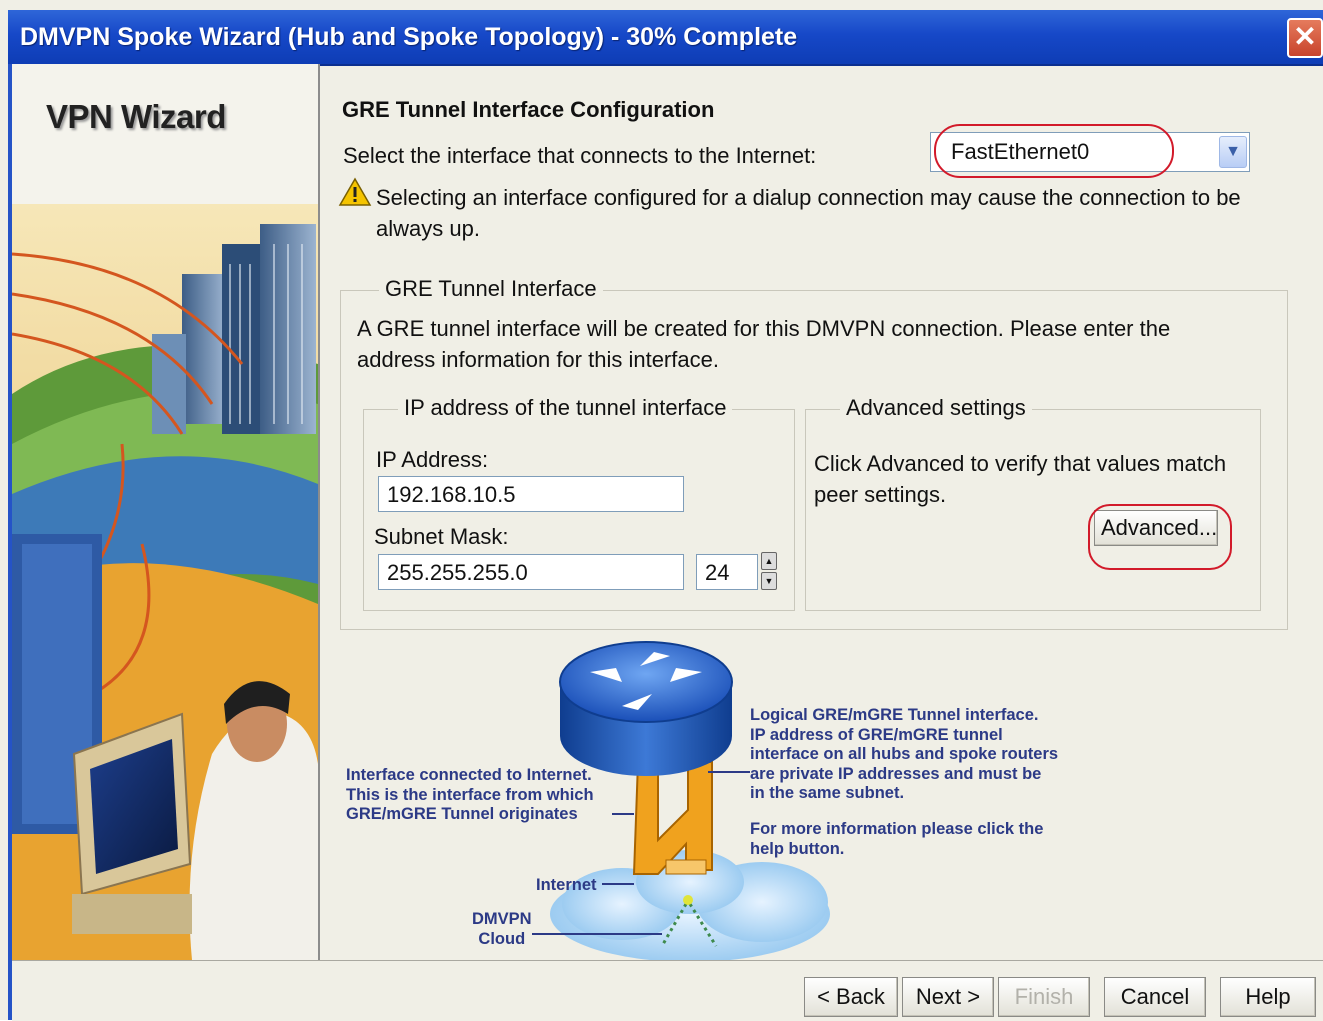  Describe the element at coordinates (646, 708) in the screenshot. I see `router-icon` at that location.